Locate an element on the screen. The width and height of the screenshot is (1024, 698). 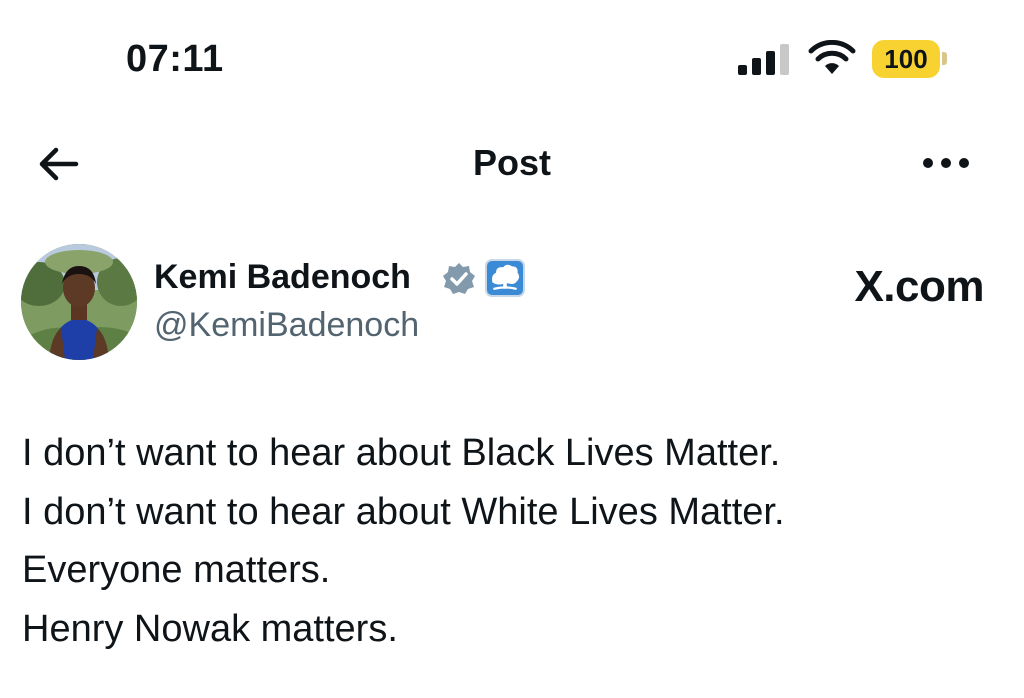
verified-badge-icon is located at coordinates (459, 278).